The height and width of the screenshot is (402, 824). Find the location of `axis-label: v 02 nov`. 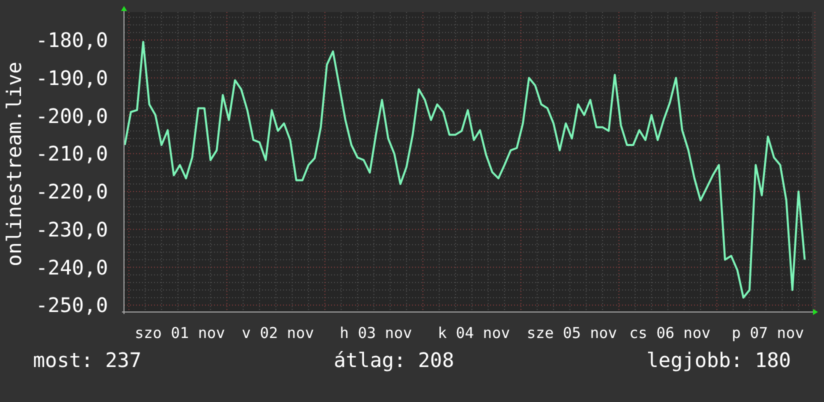

axis-label: v 02 nov is located at coordinates (278, 333).